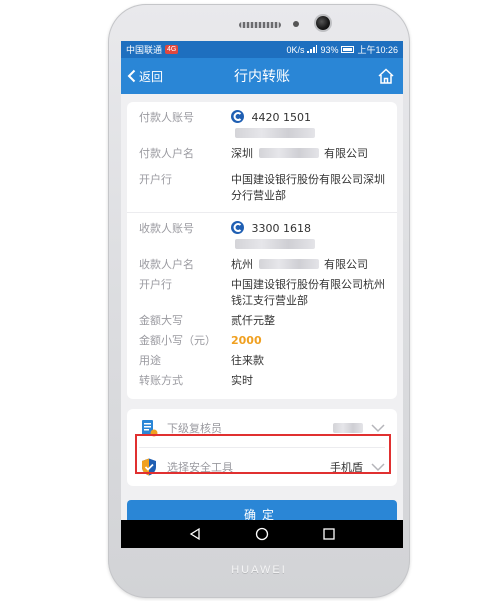 Image resolution: width=499 pixels, height=601 pixels. What do you see at coordinates (194, 428) in the screenshot?
I see `reviewer-label: 下级复核员` at bounding box center [194, 428].